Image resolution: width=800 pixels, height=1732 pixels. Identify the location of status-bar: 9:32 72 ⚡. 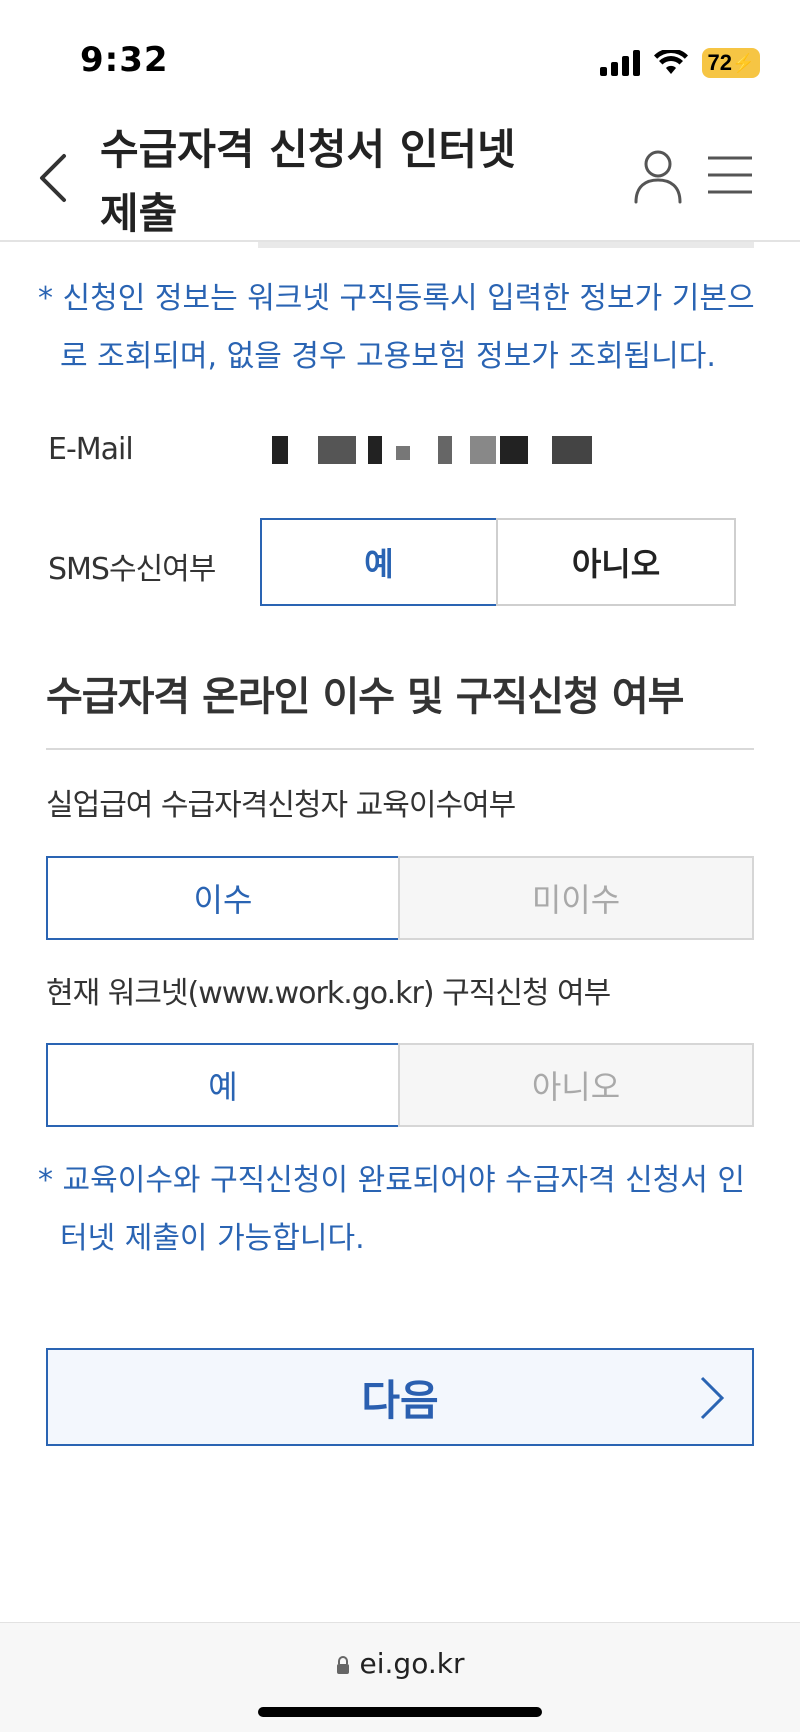
(400, 55).